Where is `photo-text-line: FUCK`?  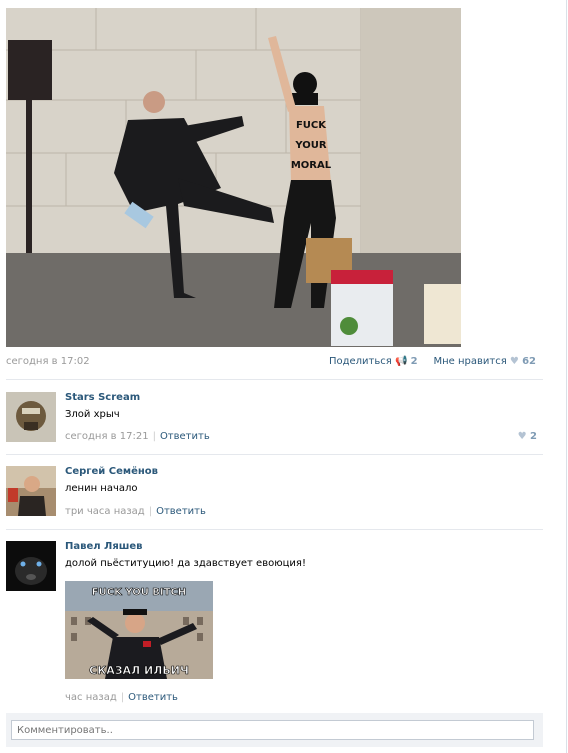 photo-text-line: FUCK is located at coordinates (311, 125).